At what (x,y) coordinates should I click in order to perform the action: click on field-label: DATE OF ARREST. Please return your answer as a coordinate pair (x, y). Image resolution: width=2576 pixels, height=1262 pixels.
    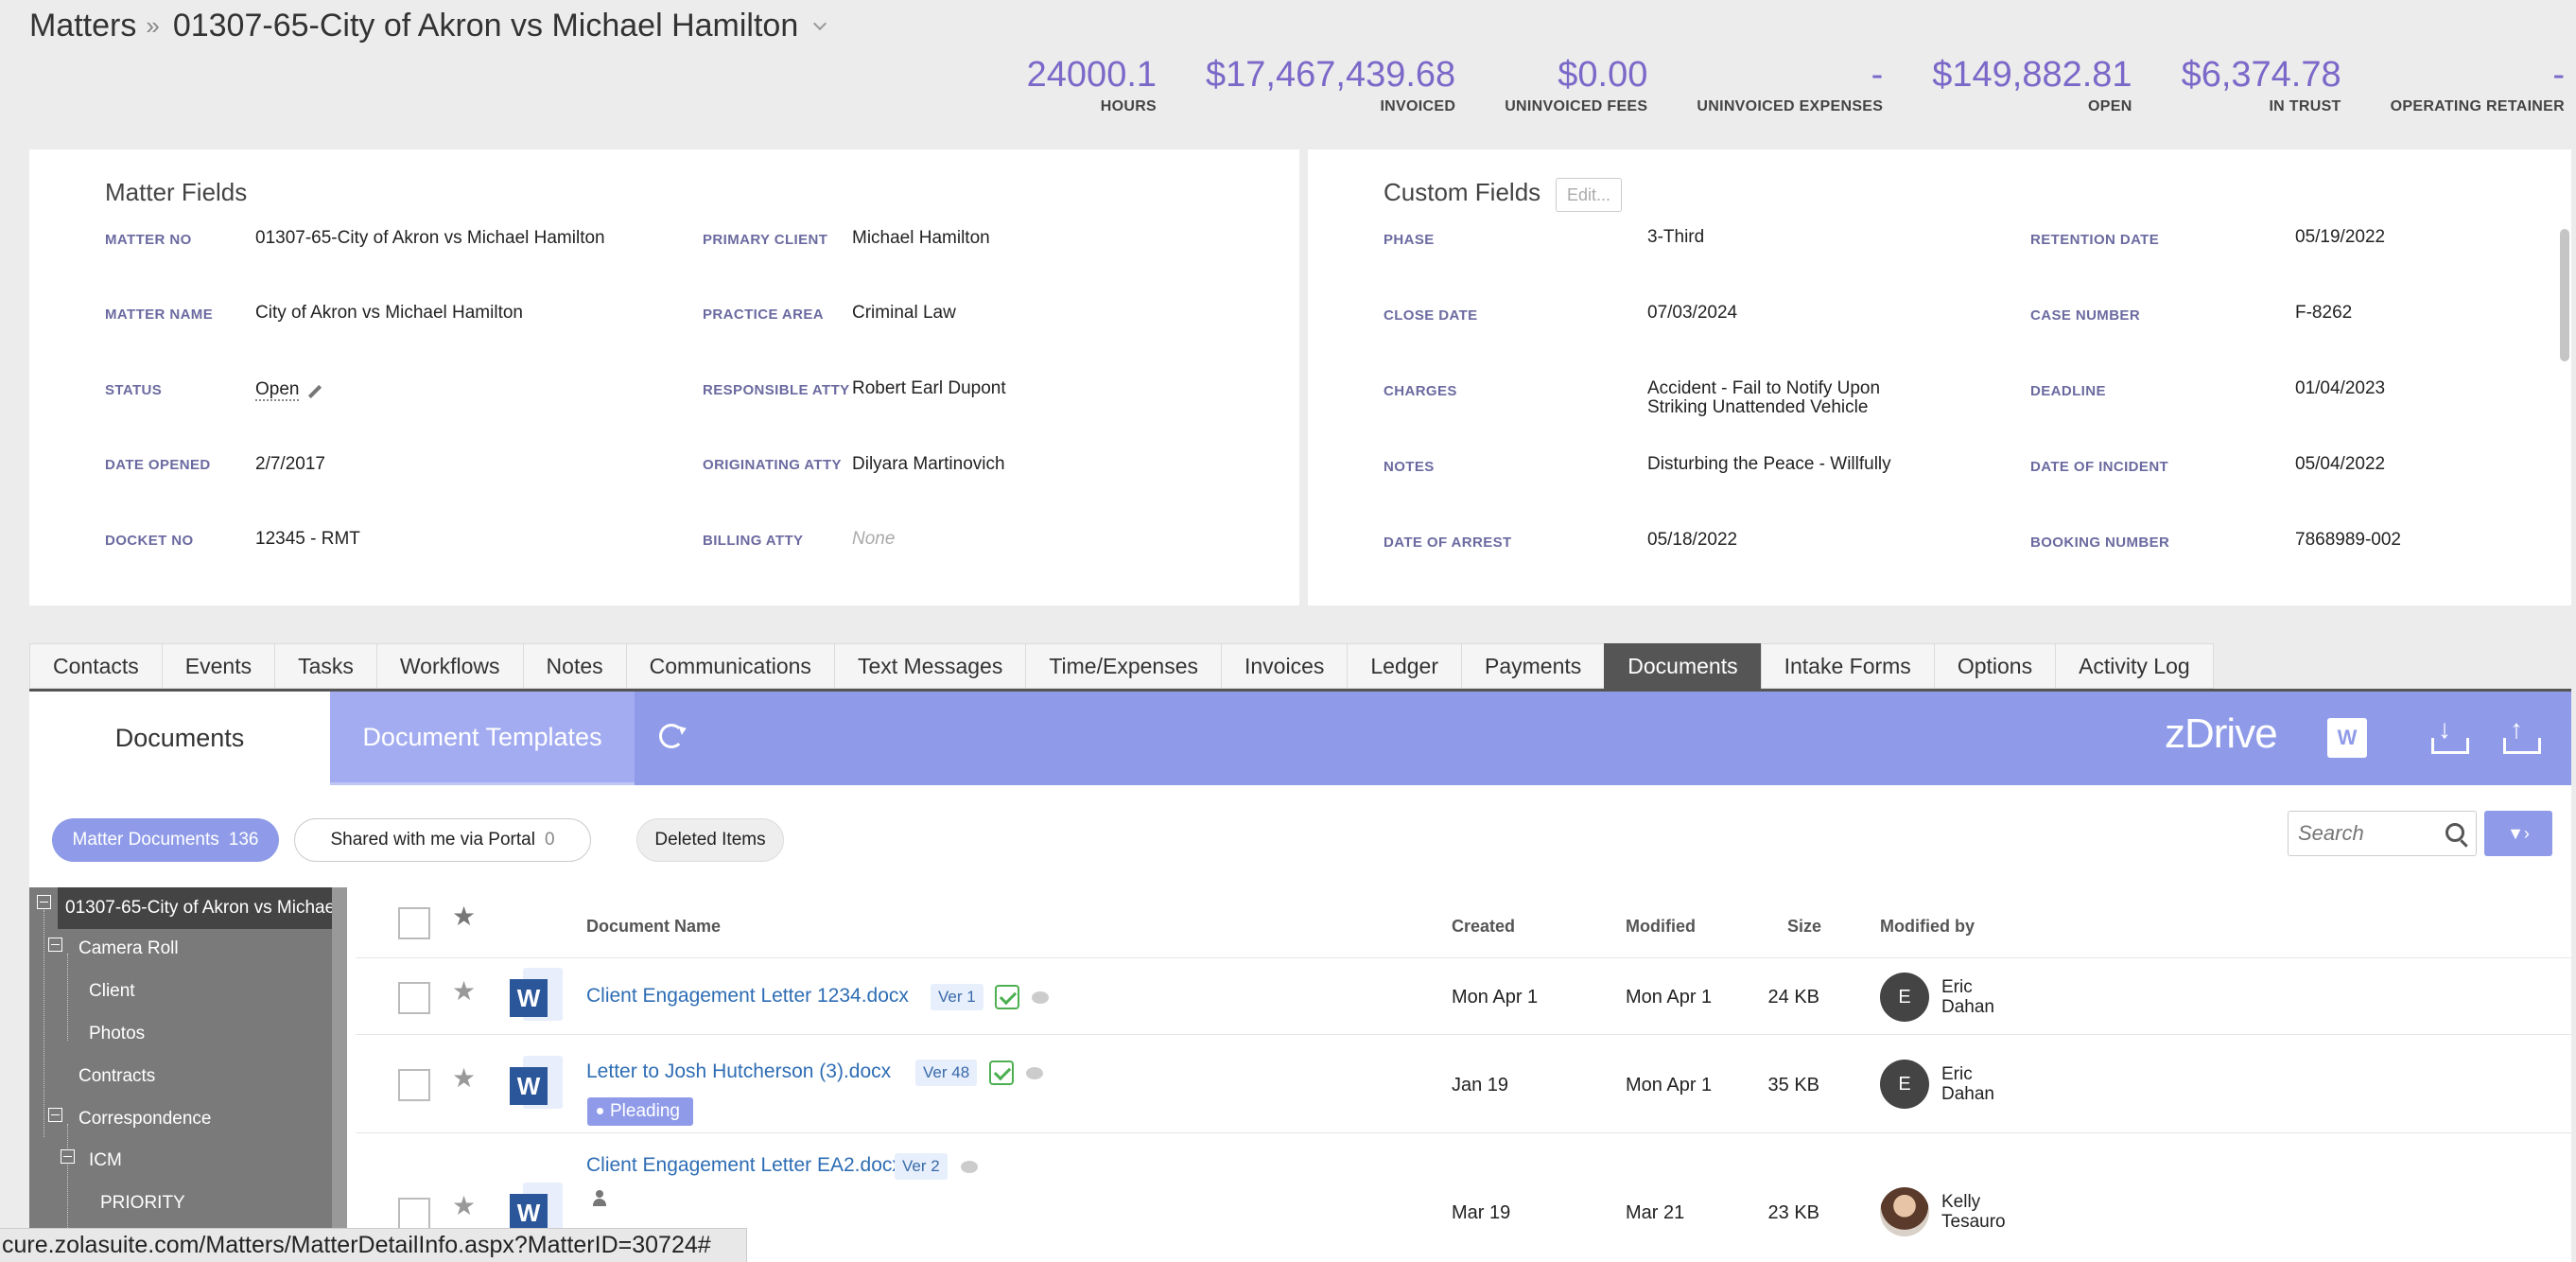
    Looking at the image, I should click on (1448, 543).